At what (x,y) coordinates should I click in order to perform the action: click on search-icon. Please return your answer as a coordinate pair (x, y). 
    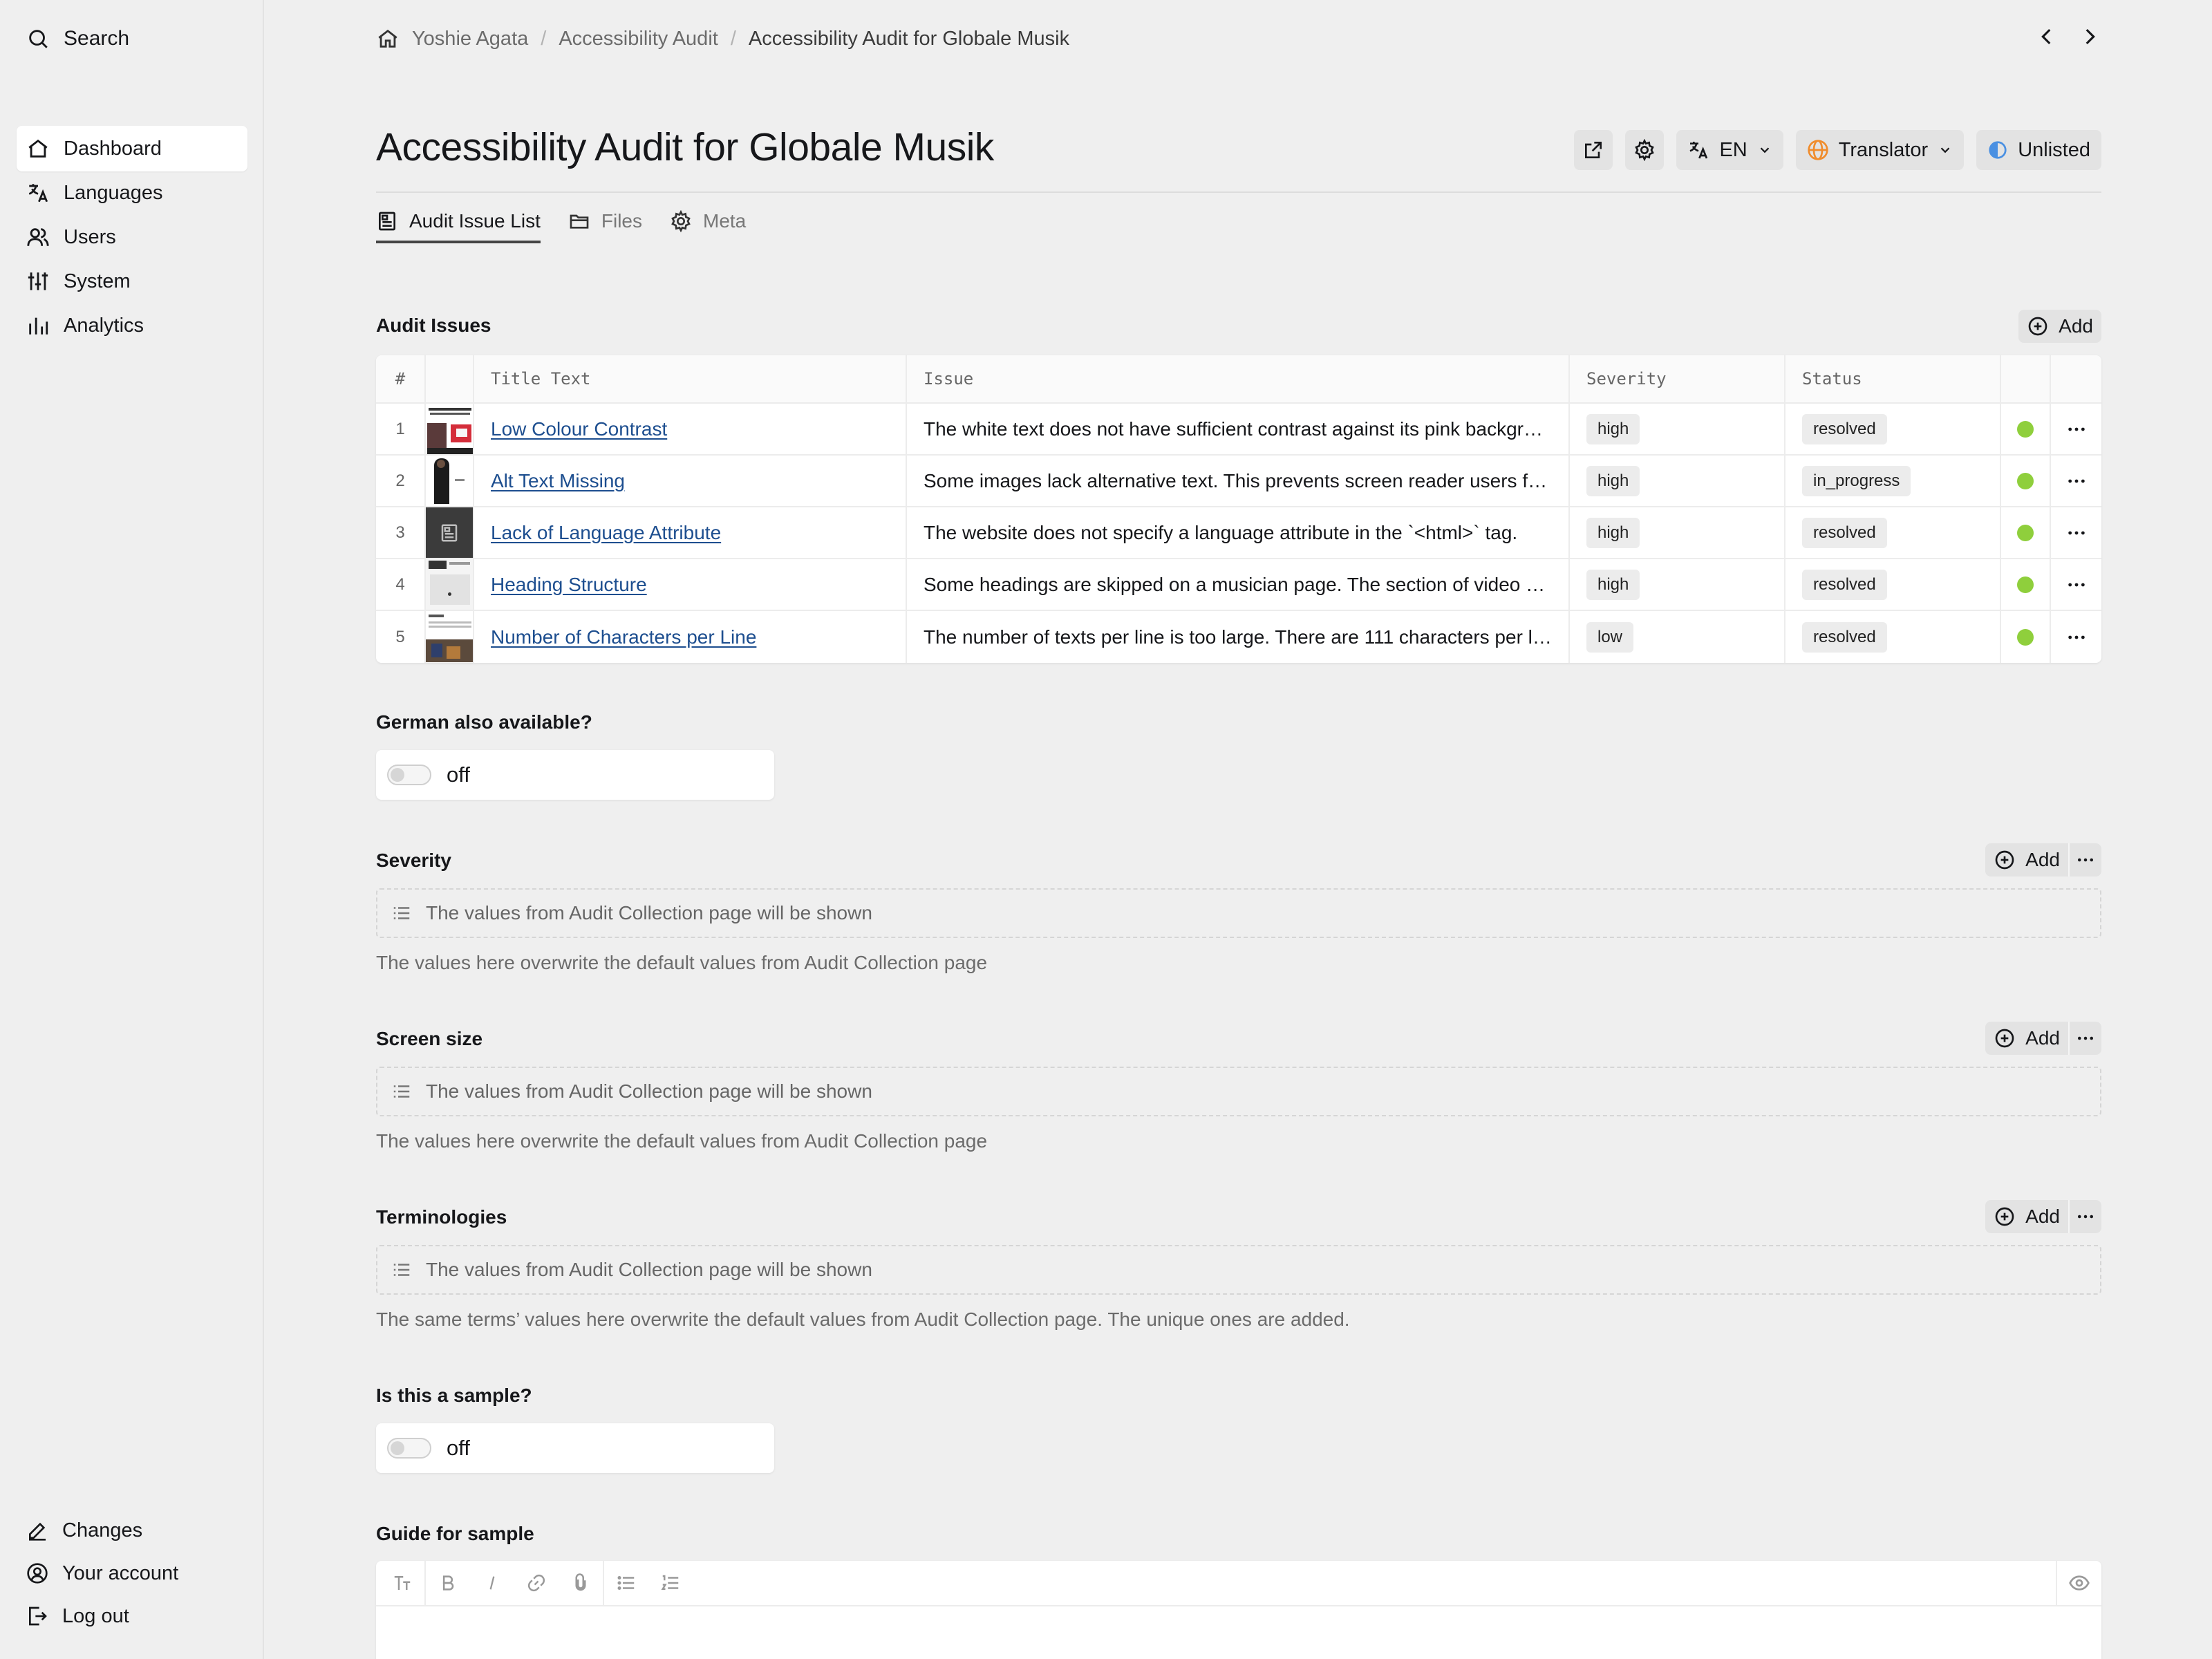
    Looking at the image, I should click on (38, 38).